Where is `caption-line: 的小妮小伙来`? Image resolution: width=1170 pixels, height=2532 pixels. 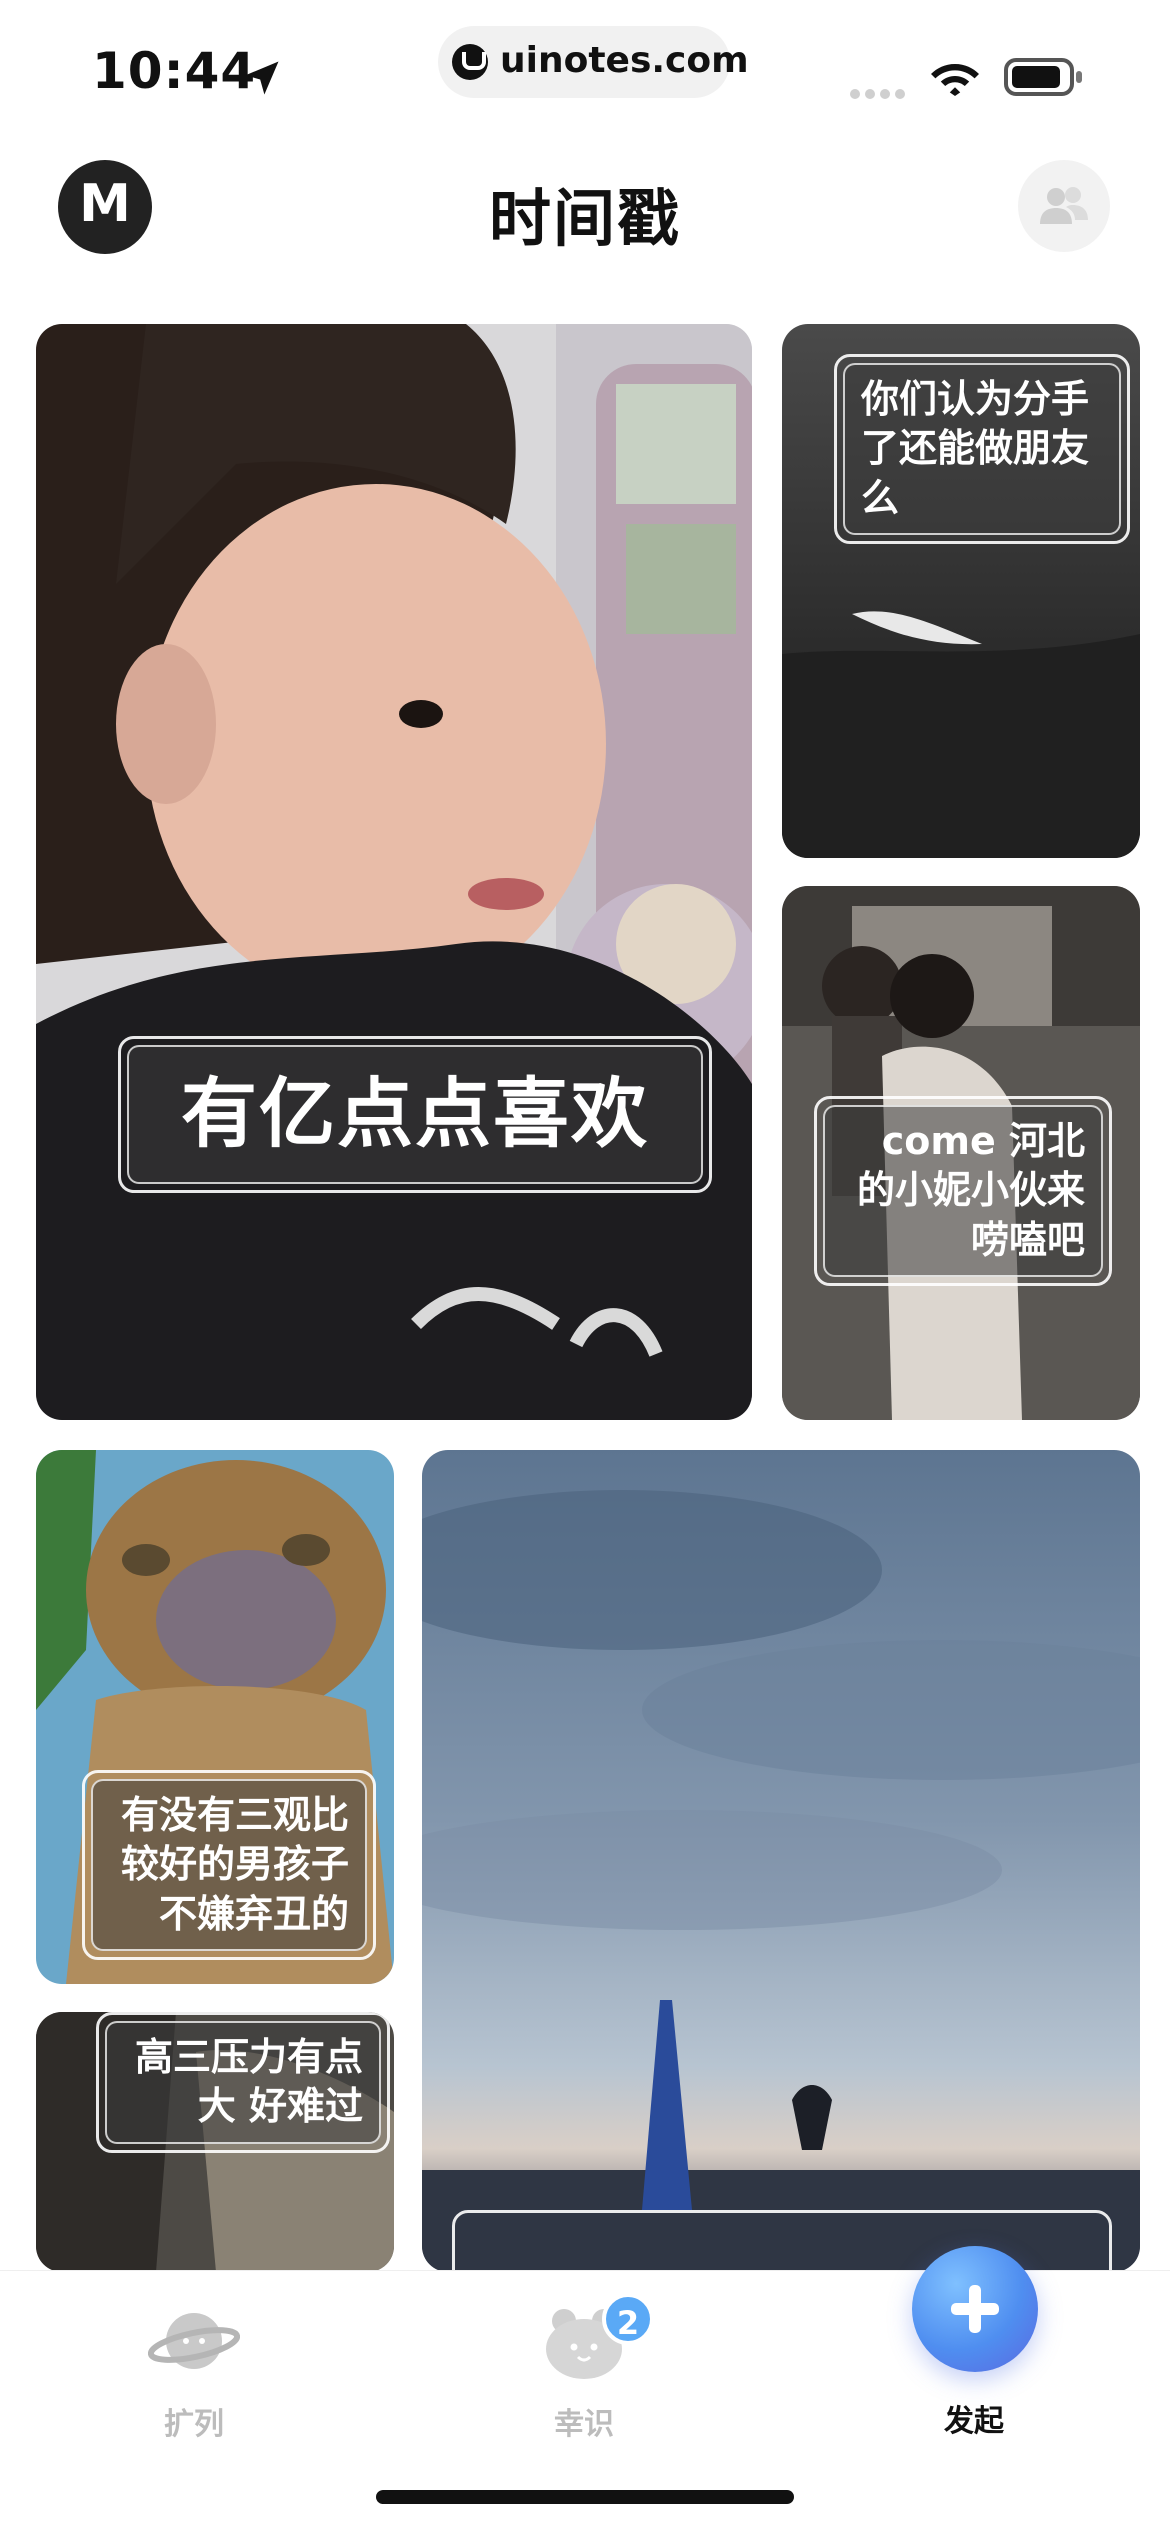
caption-line: 的小妮小伙来 is located at coordinates (970, 1190).